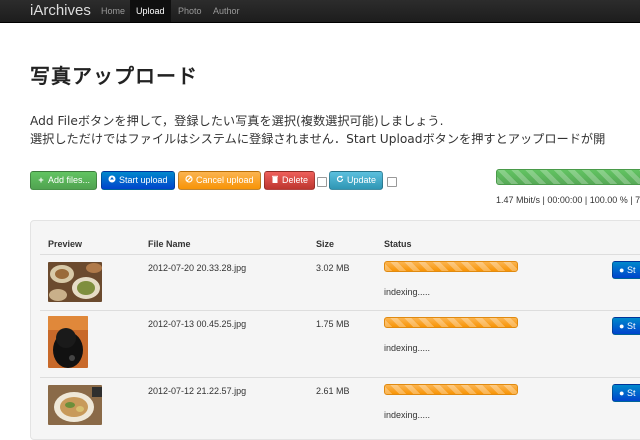 The height and width of the screenshot is (440, 640). What do you see at coordinates (197, 324) in the screenshot?
I see `file-name: 2012-07-13 00.45.25.jpg` at bounding box center [197, 324].